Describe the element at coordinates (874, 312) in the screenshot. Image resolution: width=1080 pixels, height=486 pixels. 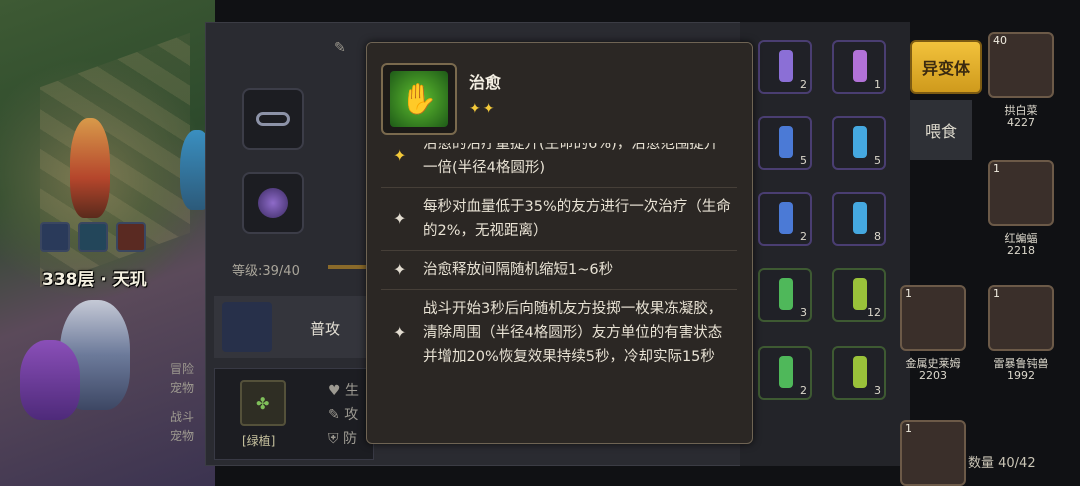
I see `item-count: 12` at that location.